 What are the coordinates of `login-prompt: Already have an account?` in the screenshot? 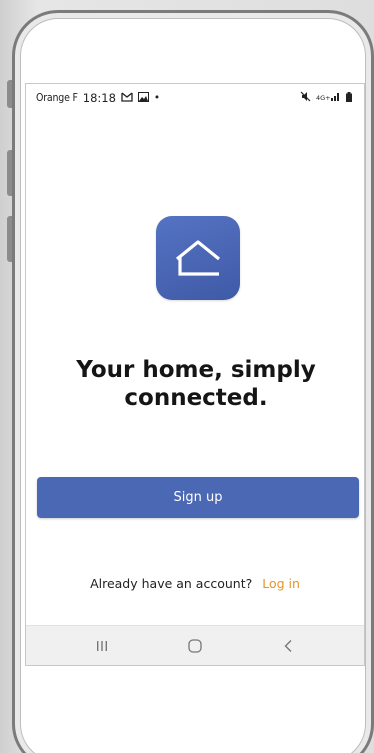 It's located at (171, 583).